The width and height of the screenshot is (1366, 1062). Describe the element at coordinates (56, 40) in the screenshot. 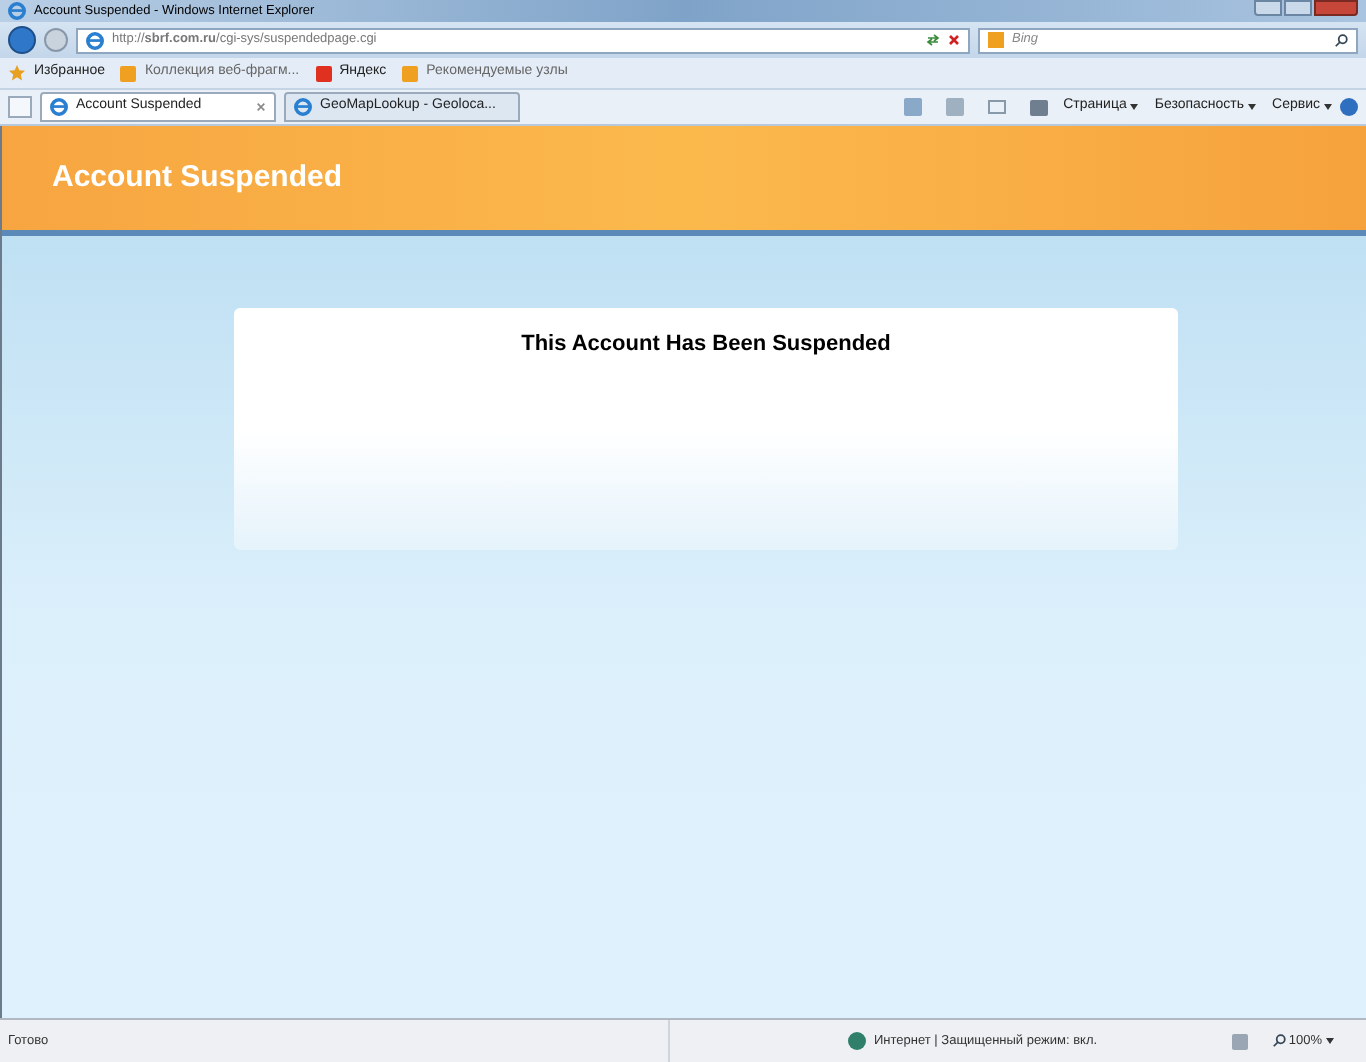

I see `forward-button` at that location.